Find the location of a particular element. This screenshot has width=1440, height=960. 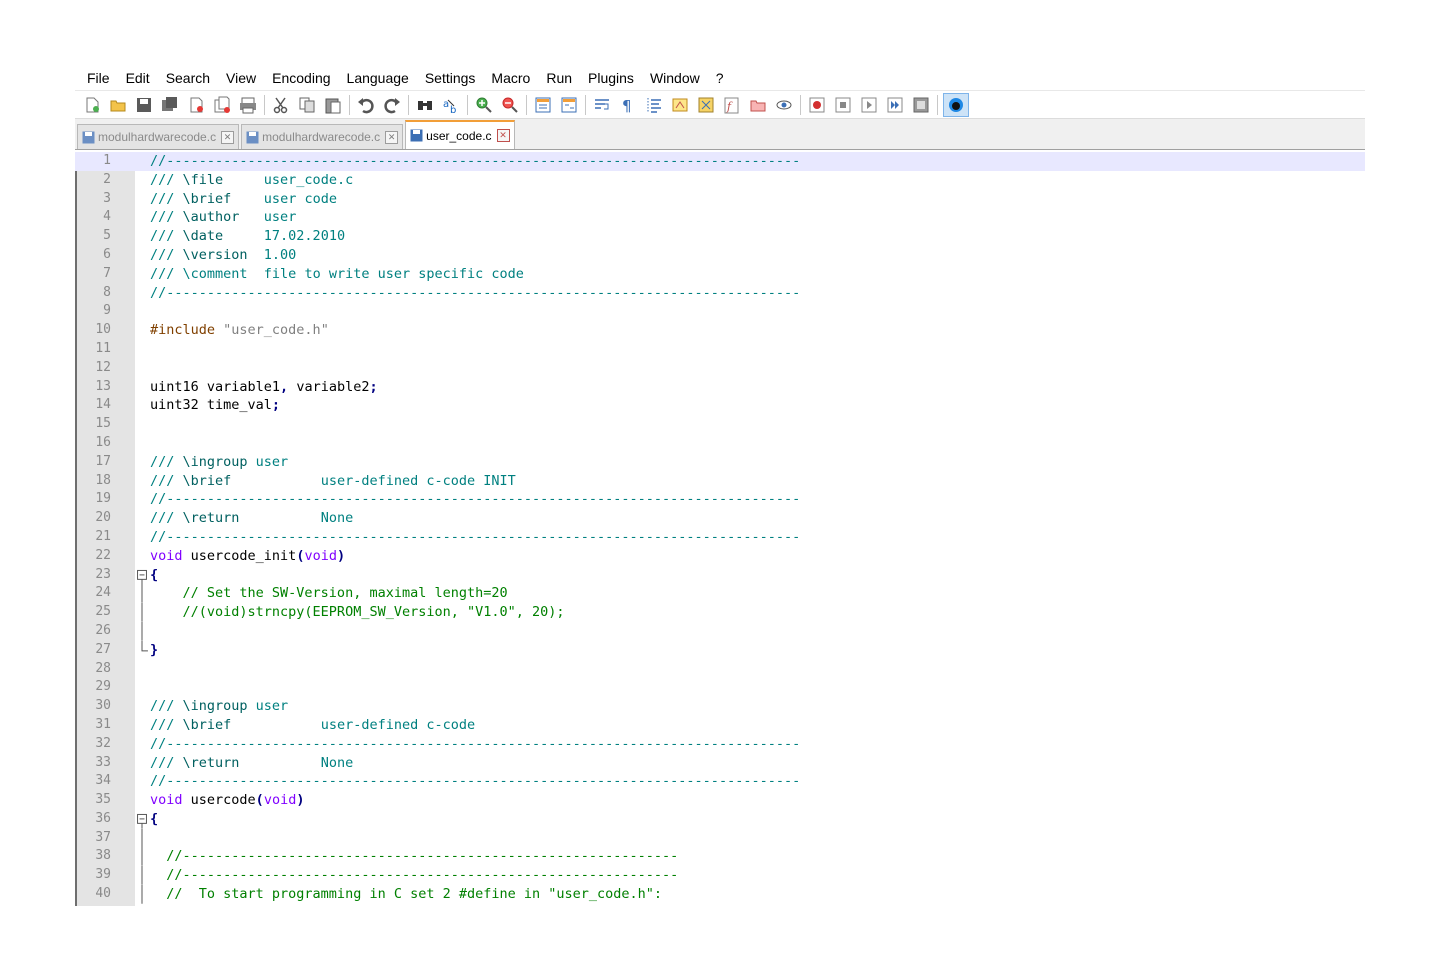

code-line: 16 is located at coordinates (720, 443).